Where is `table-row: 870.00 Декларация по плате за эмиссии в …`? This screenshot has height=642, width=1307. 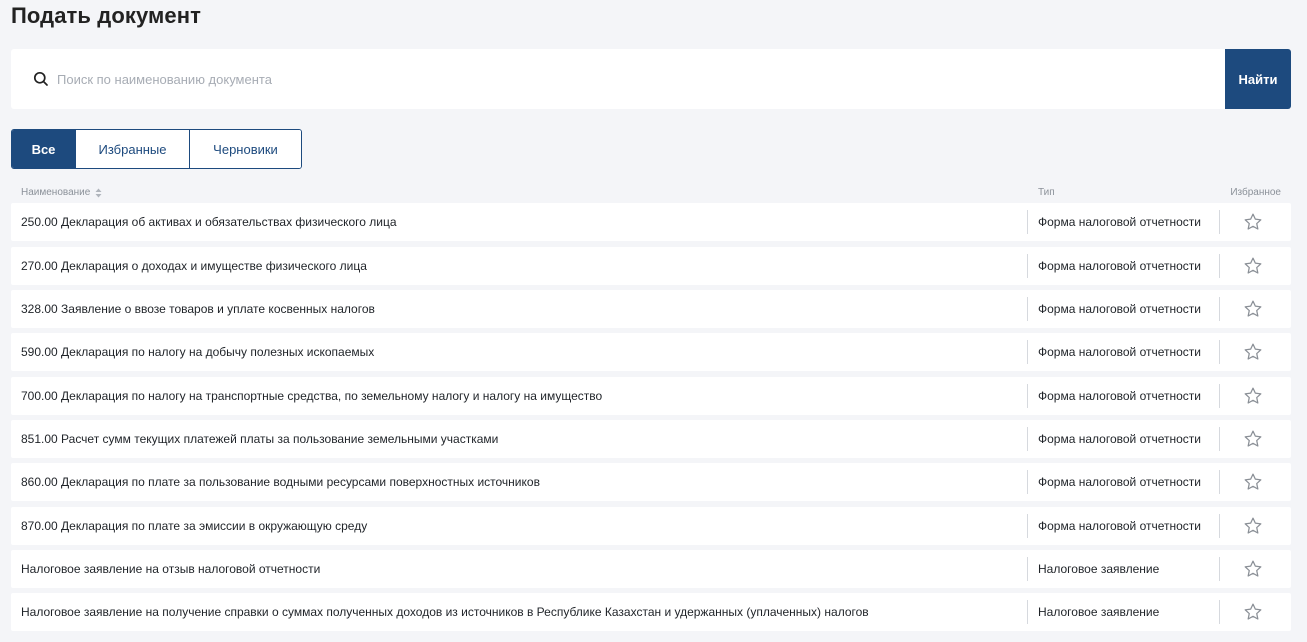
table-row: 870.00 Декларация по плате за эмиссии в … is located at coordinates (651, 526).